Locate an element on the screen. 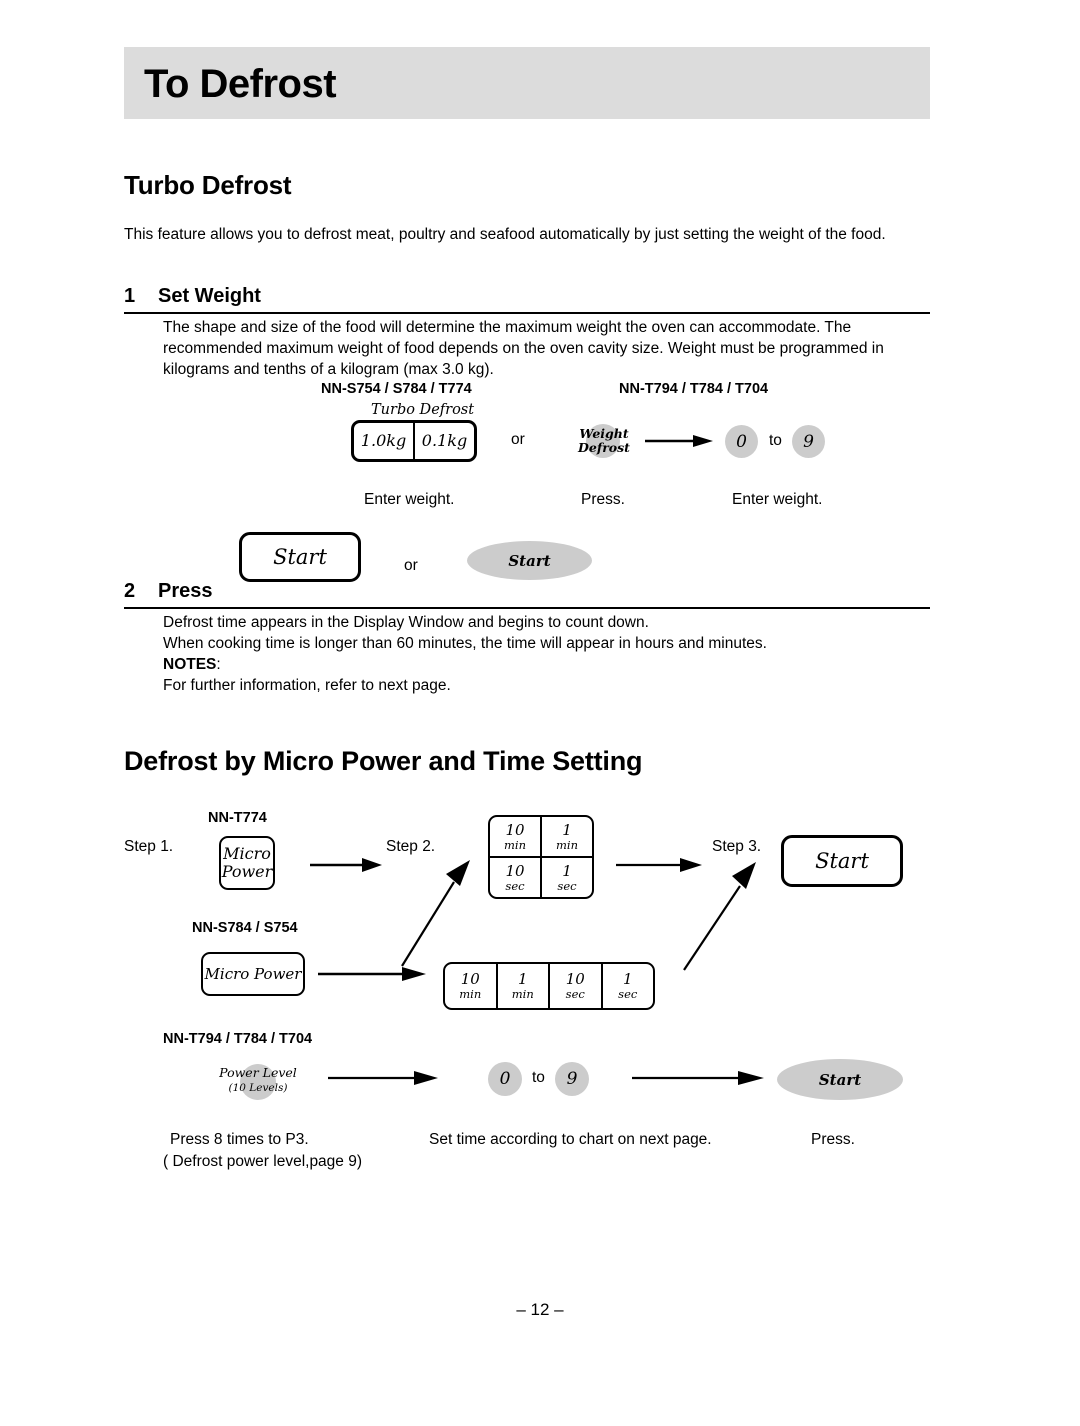  step-2-diagram-label: Step 2. is located at coordinates (411, 846).